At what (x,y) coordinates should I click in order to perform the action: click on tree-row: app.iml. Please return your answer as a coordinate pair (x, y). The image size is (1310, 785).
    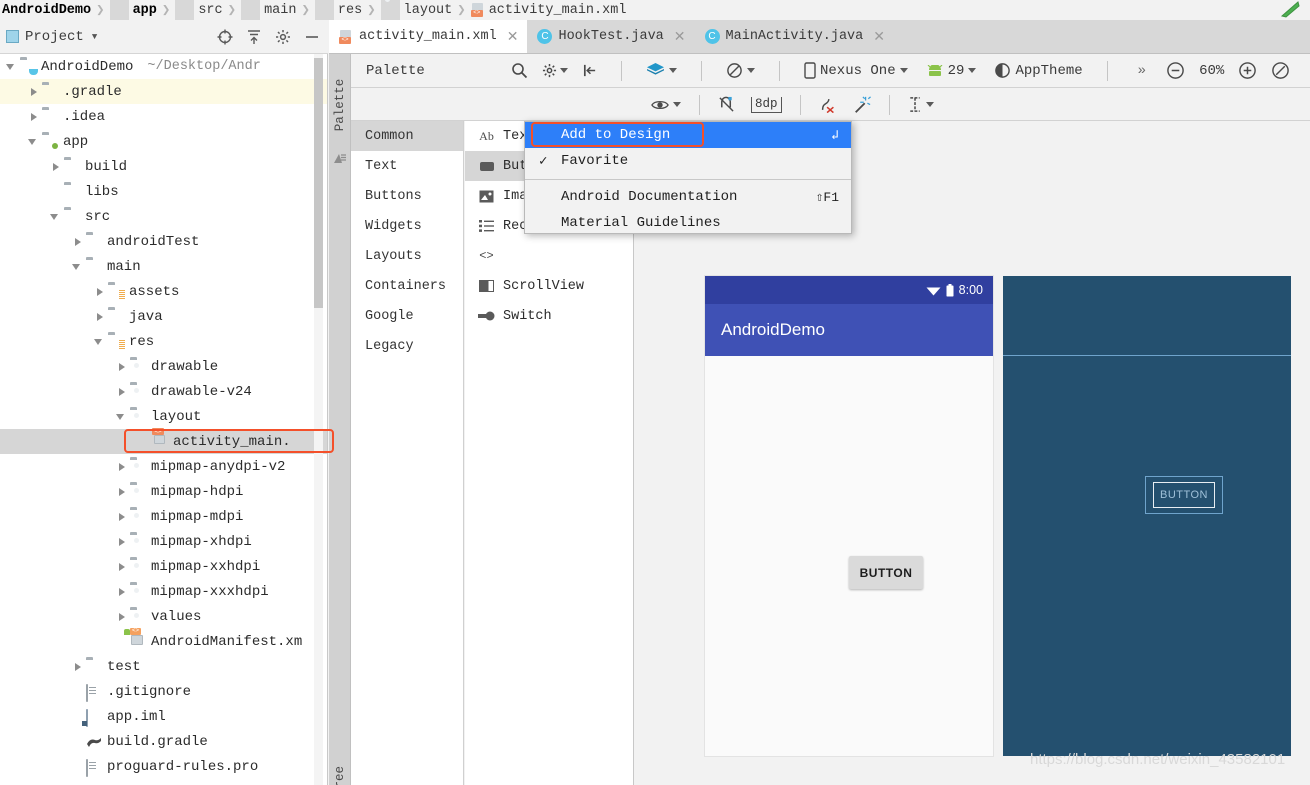
    Looking at the image, I should click on (163, 716).